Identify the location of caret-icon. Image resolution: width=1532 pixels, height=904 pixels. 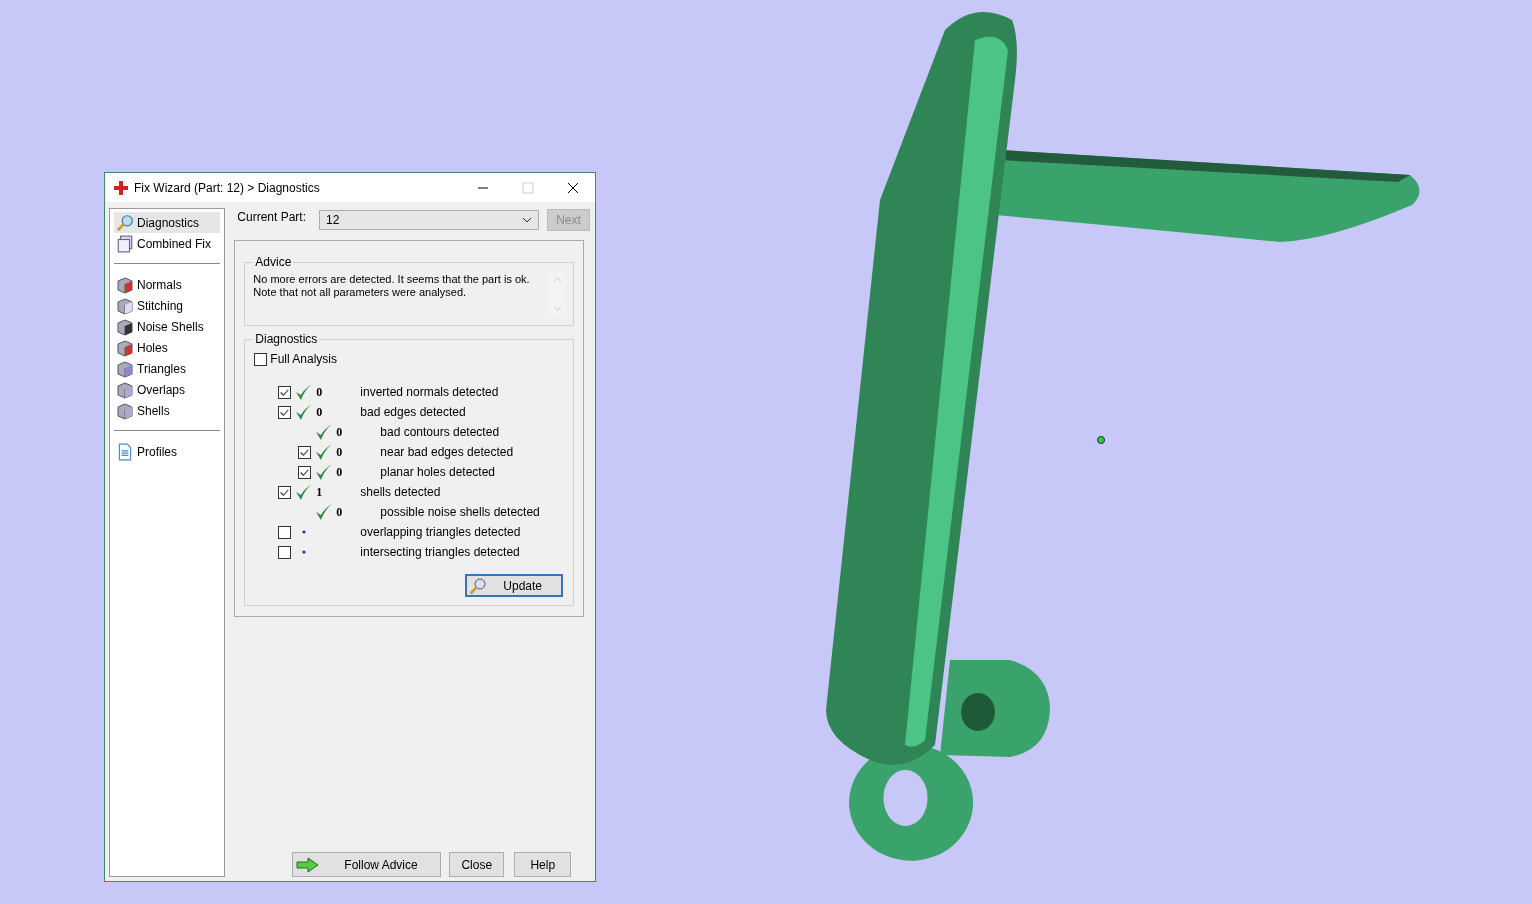
(527, 220).